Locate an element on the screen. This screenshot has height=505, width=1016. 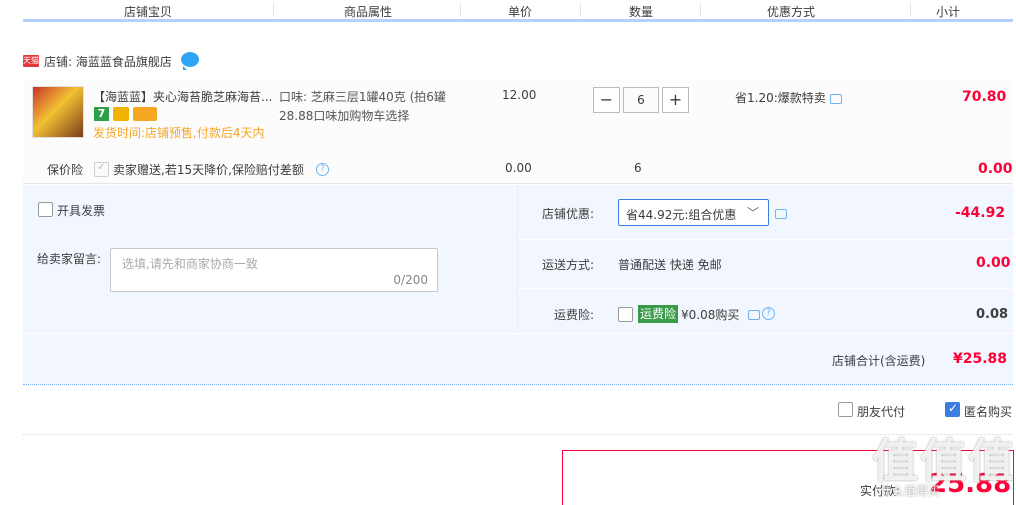
shop-discount-label: 店铺优惠: is located at coordinates (568, 214).